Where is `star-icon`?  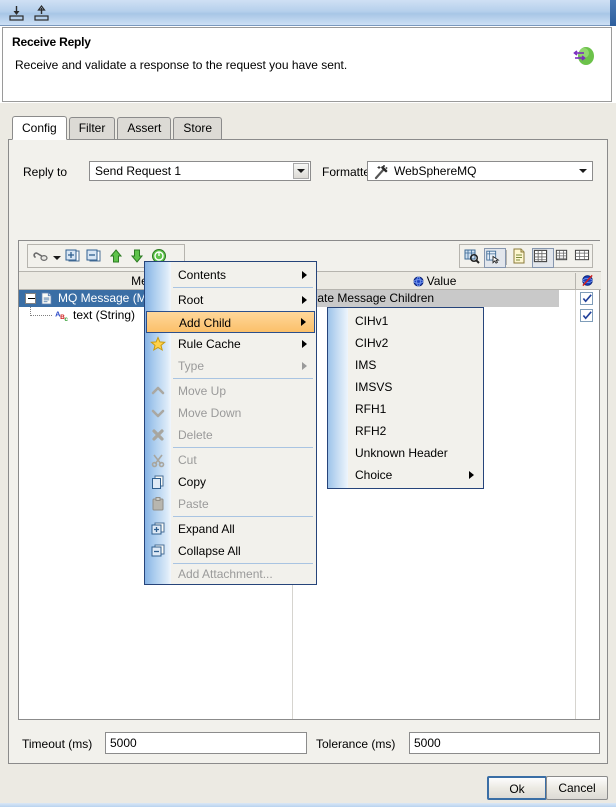
star-icon is located at coordinates (158, 344).